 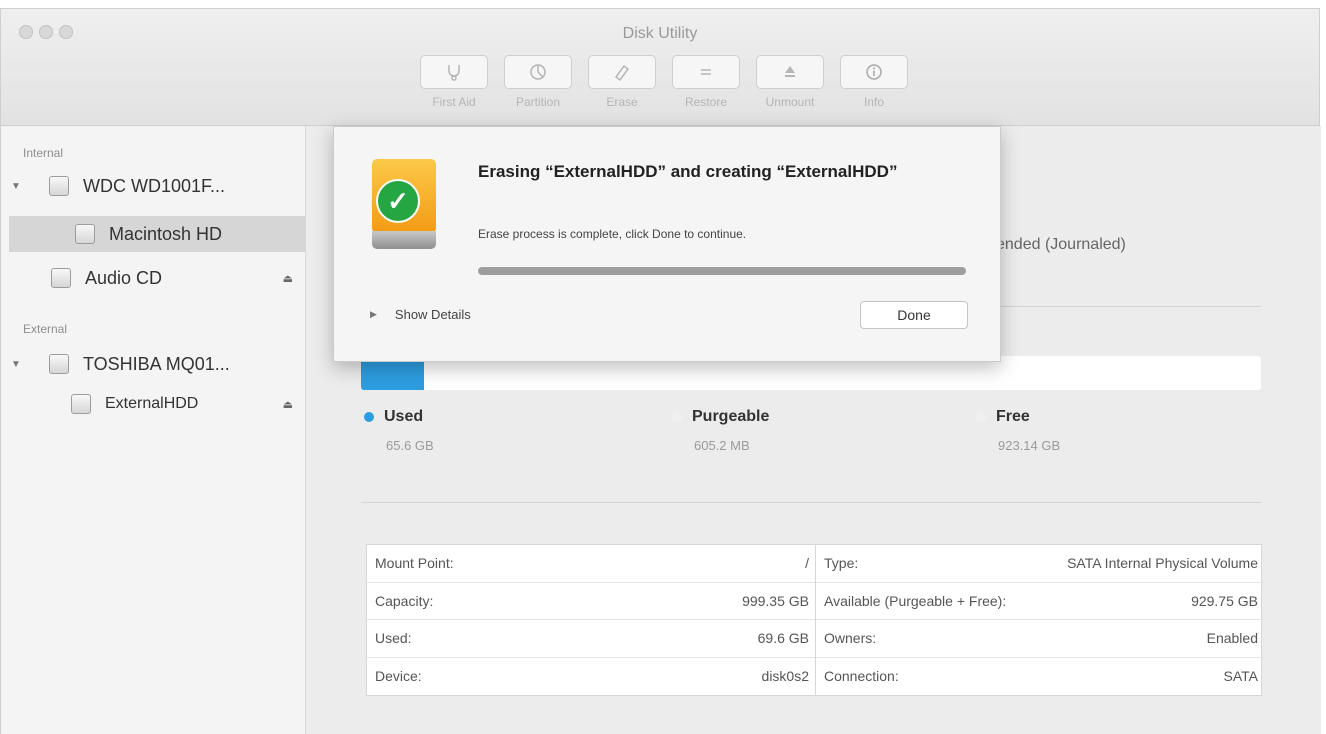 What do you see at coordinates (1162, 563) in the screenshot?
I see `info-value: SATA Internal Physical Volume` at bounding box center [1162, 563].